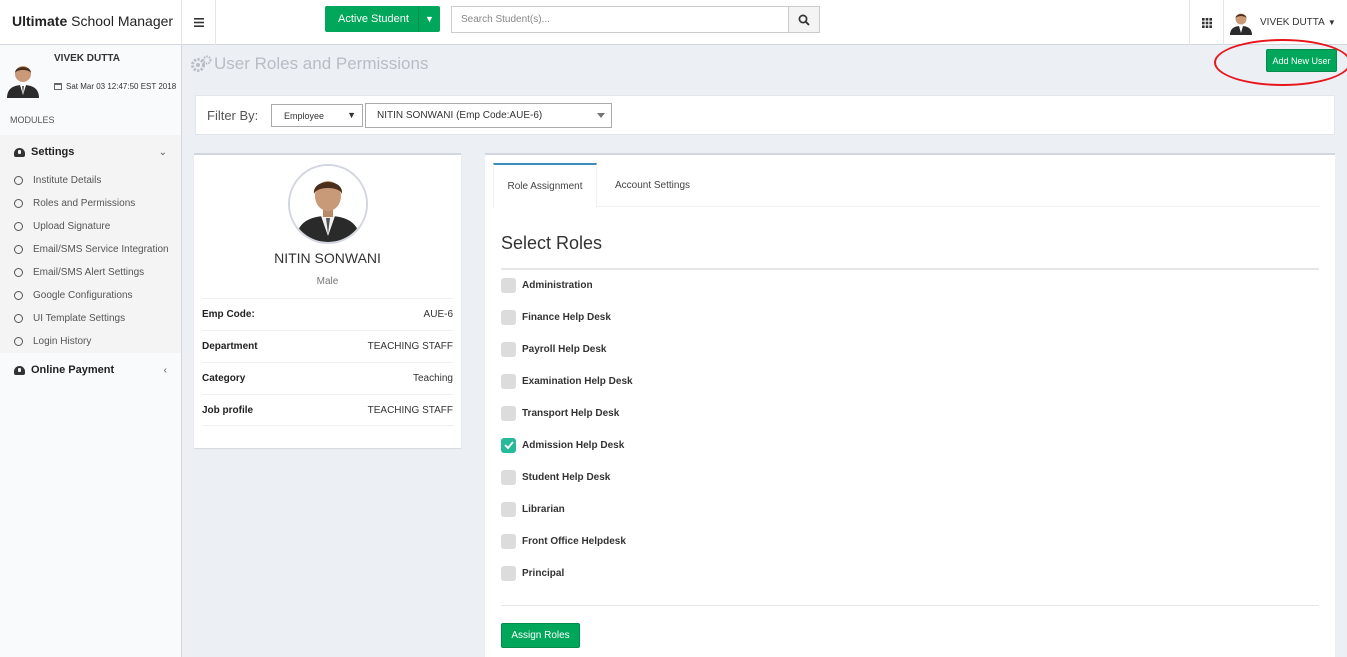 The width and height of the screenshot is (1347, 657). Describe the element at coordinates (79, 318) in the screenshot. I see `sidebar-item-label: UI Template Settings` at that location.